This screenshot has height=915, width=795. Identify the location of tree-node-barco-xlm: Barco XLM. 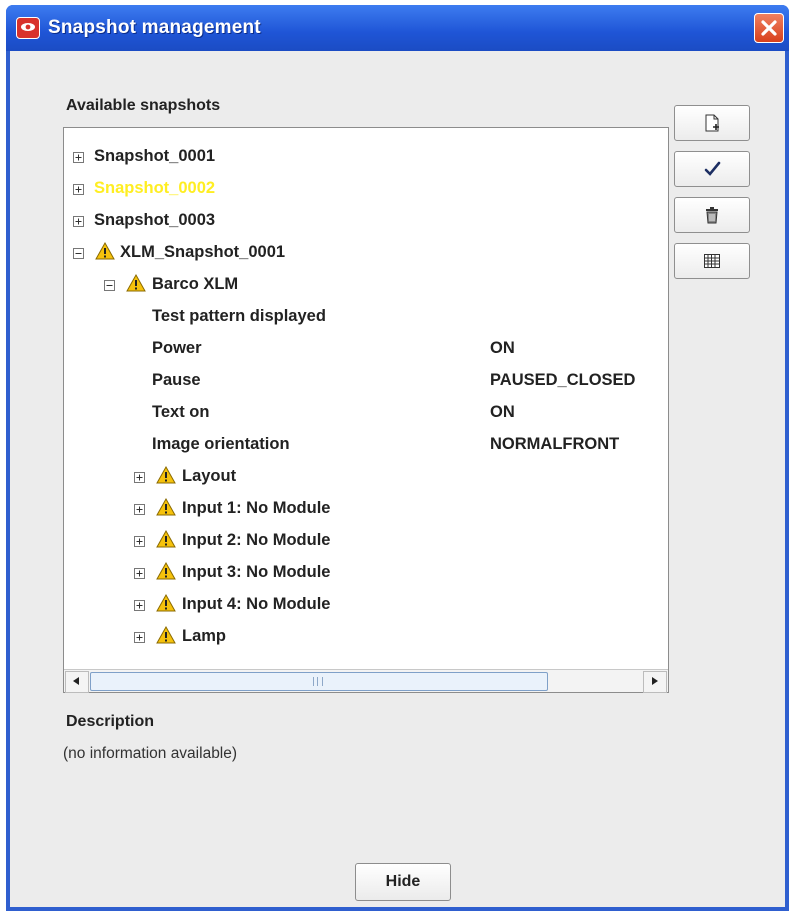
(195, 284).